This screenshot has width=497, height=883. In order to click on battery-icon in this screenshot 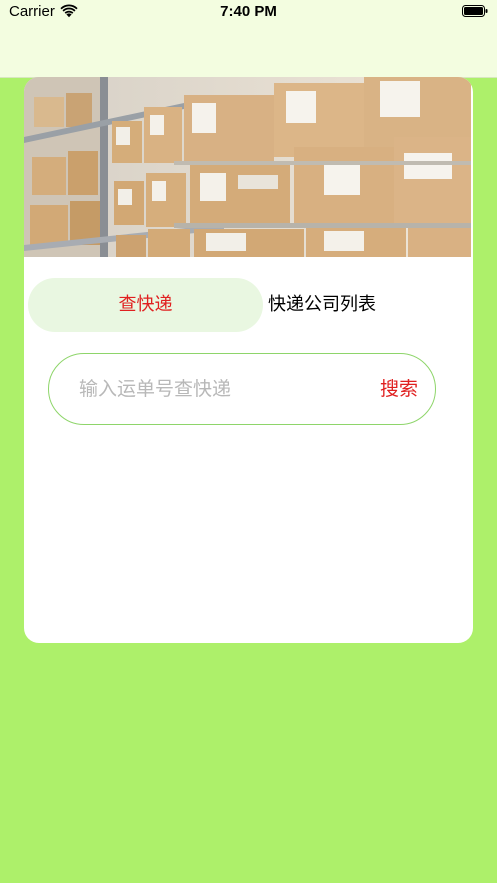, I will do `click(475, 11)`.